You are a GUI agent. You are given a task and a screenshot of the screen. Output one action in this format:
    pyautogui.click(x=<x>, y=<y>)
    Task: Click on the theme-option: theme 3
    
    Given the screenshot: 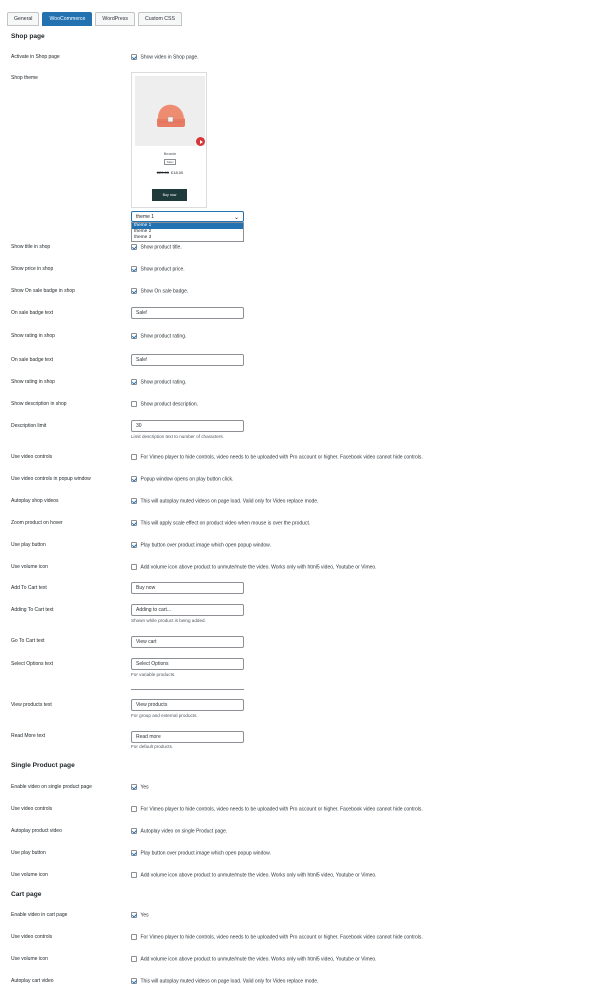 What is the action you would take?
    pyautogui.click(x=187, y=238)
    